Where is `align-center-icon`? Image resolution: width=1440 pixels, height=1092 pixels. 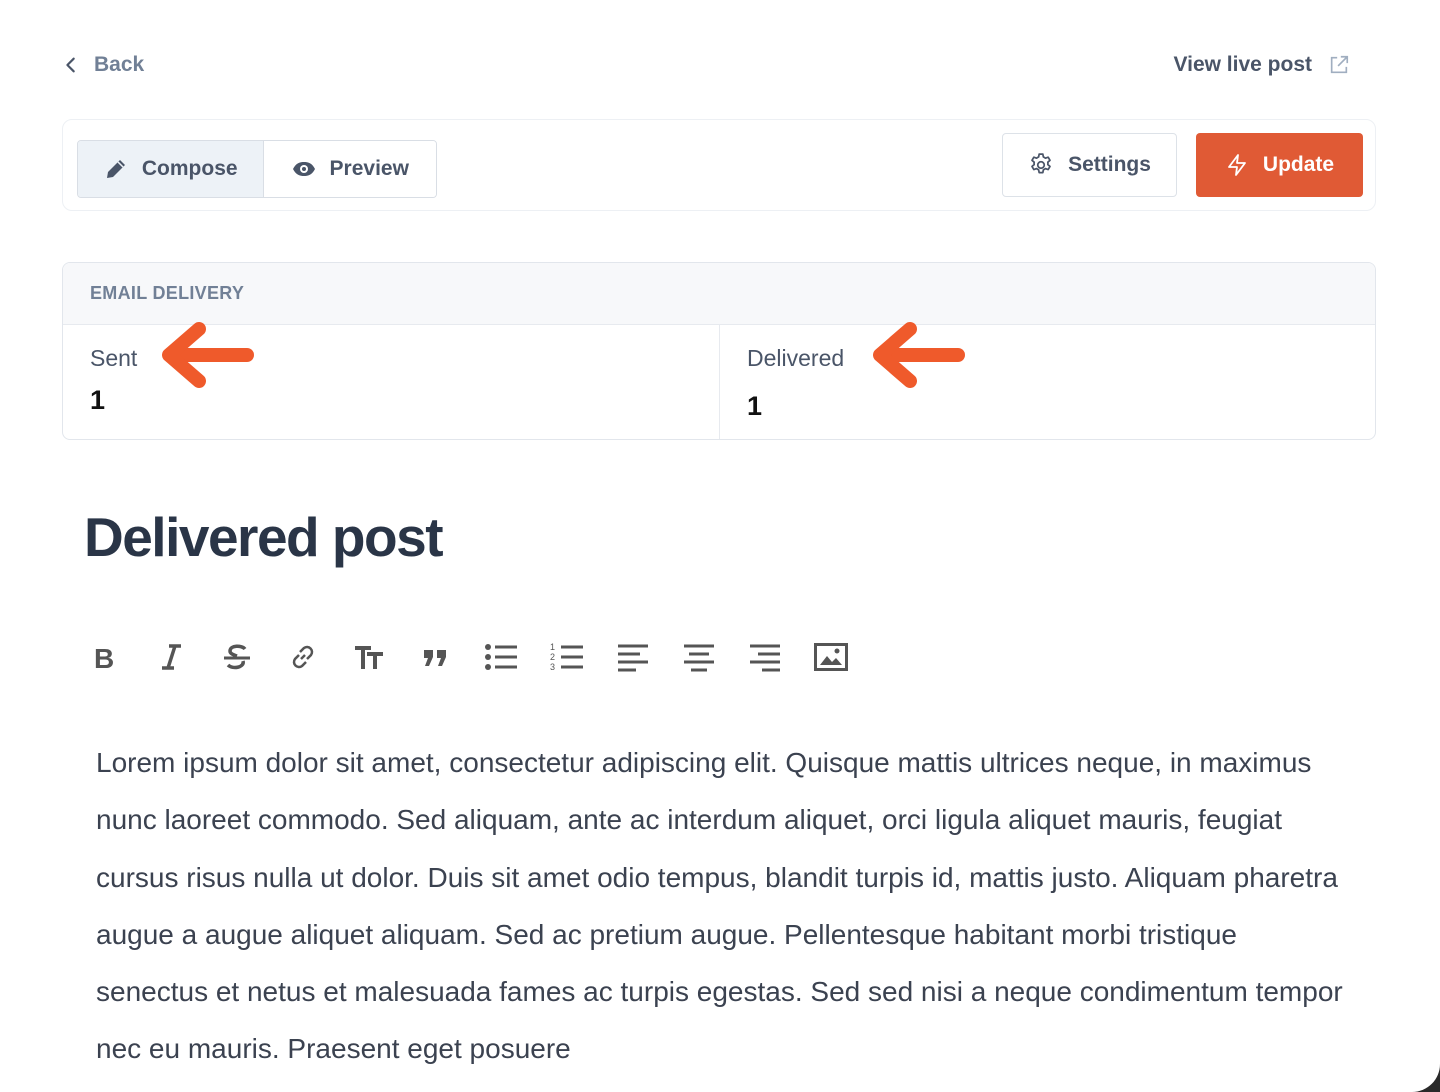
align-center-icon is located at coordinates (699, 658).